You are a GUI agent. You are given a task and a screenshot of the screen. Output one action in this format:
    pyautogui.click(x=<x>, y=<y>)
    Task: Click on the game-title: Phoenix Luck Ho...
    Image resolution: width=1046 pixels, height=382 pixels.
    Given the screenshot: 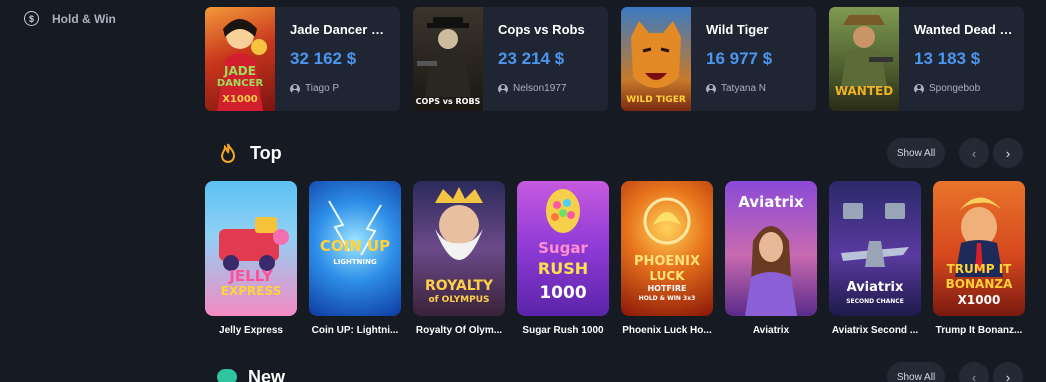 What is the action you would take?
    pyautogui.click(x=667, y=330)
    